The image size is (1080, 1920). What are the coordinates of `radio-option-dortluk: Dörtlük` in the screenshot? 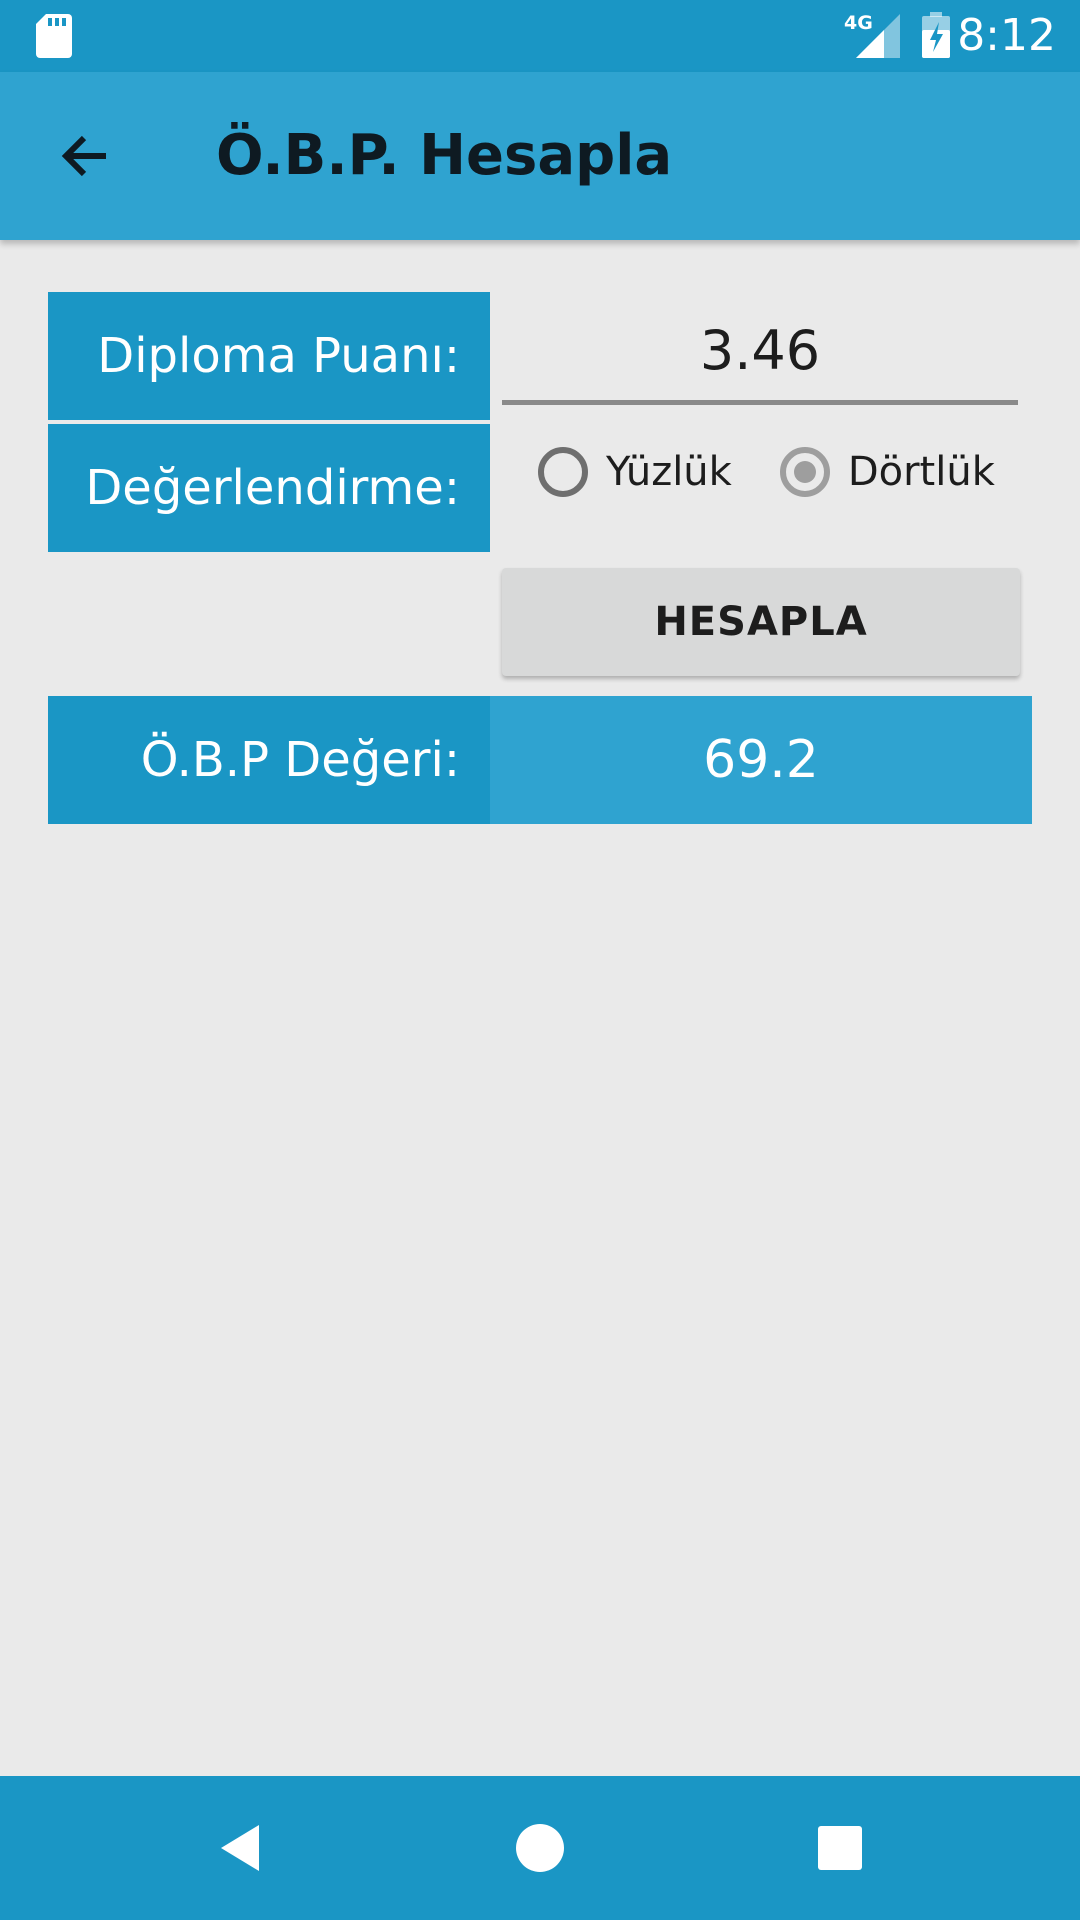 It's located at (887, 472).